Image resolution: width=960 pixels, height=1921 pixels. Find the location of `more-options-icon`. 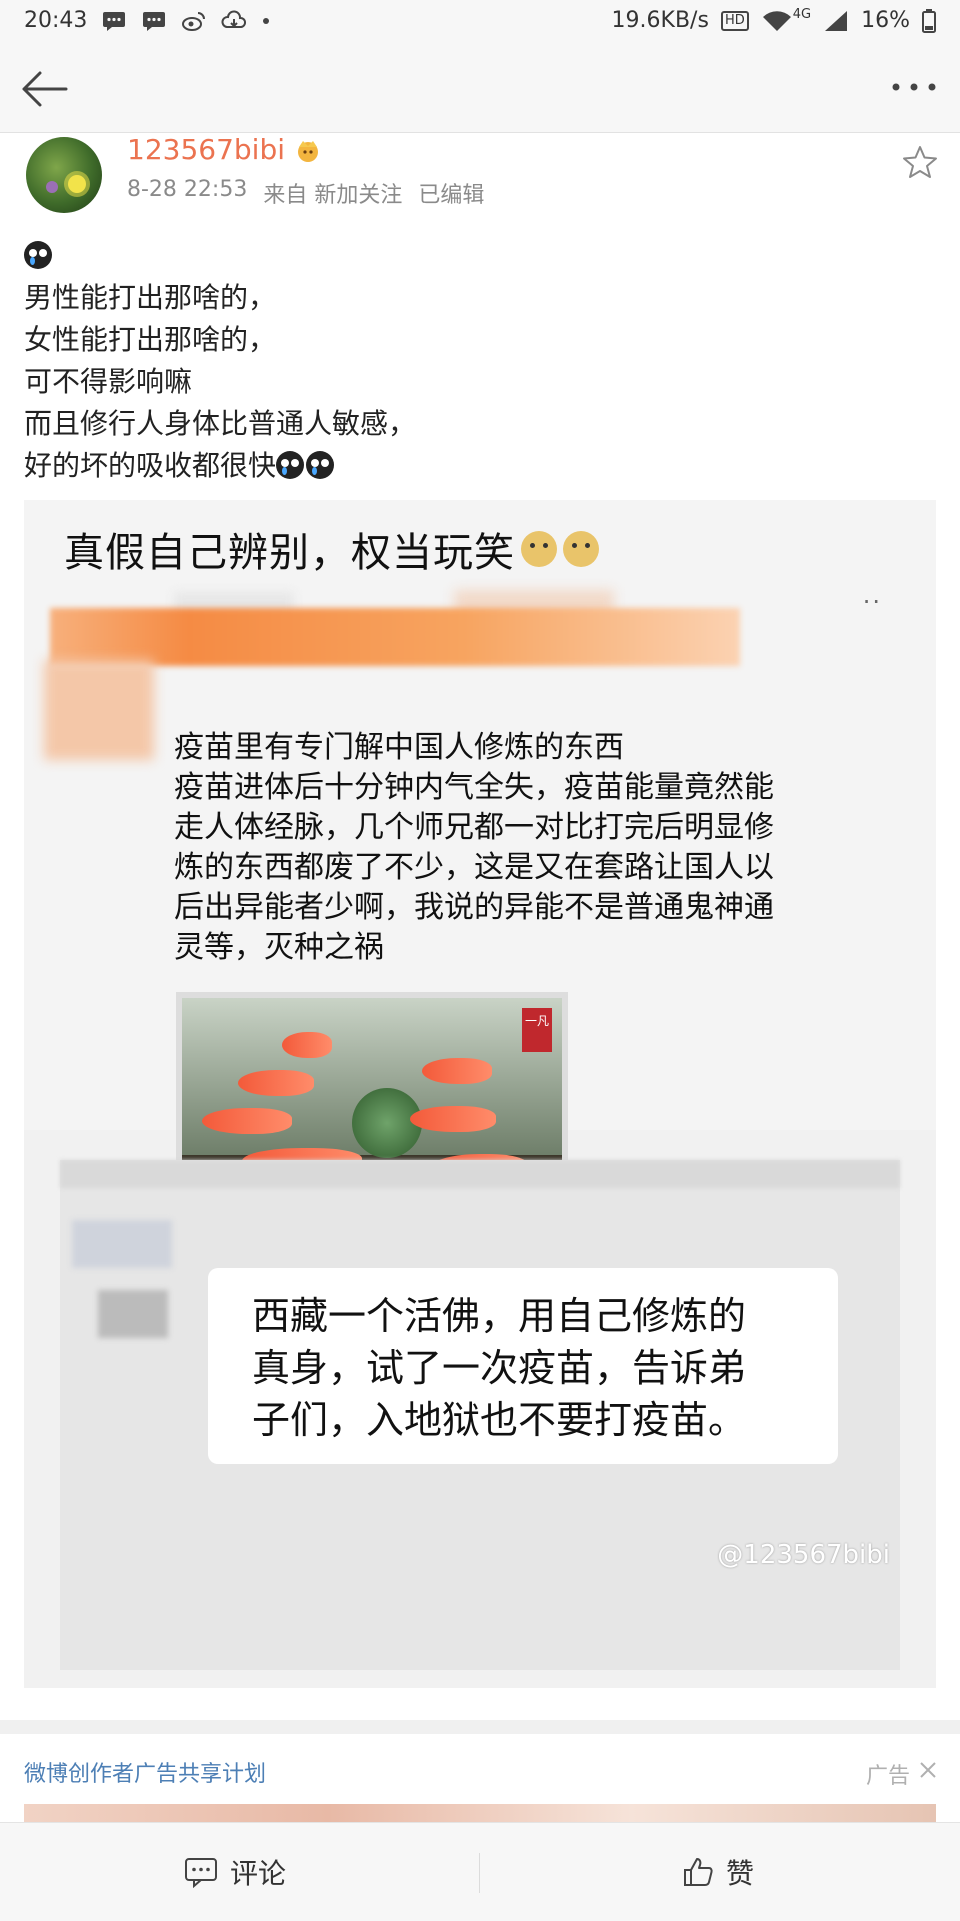

more-options-icon is located at coordinates (914, 87).